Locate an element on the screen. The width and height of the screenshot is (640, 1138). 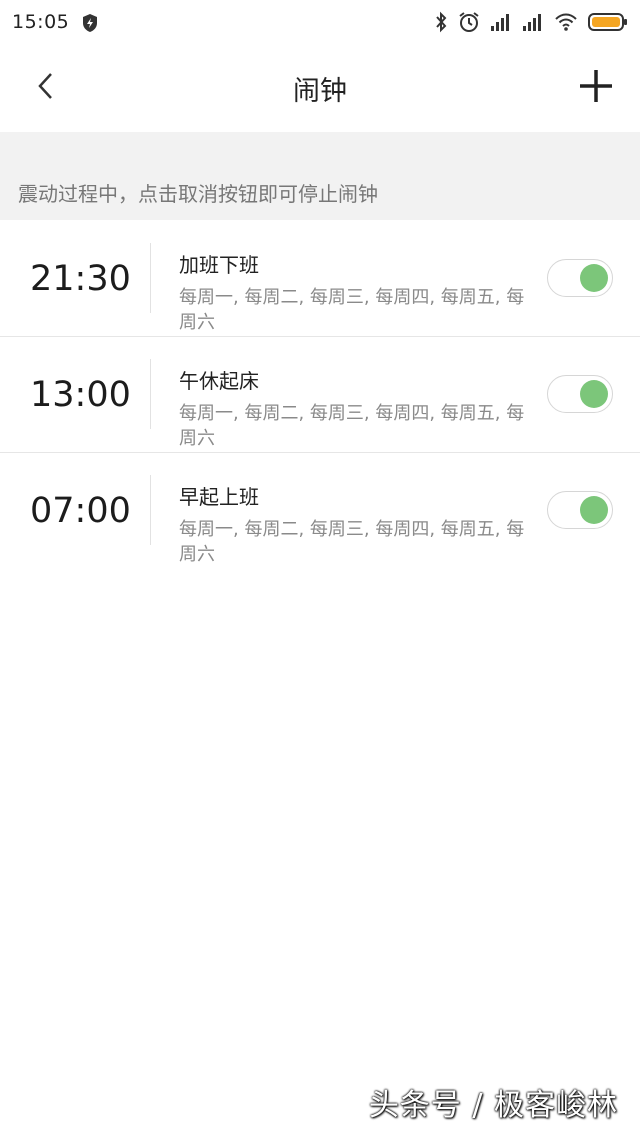
add-alarm-button is located at coordinates (596, 88).